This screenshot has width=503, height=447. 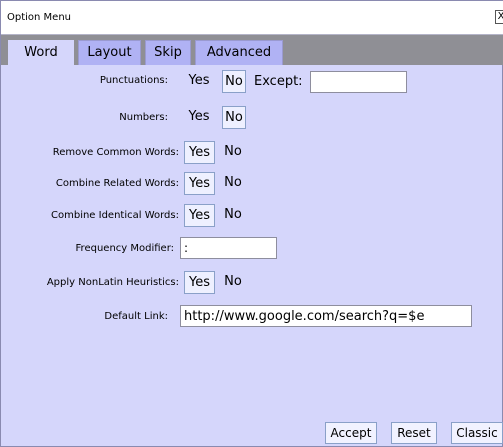 I want to click on apply-nonlatin-heuristics-no-button: No, so click(x=233, y=282).